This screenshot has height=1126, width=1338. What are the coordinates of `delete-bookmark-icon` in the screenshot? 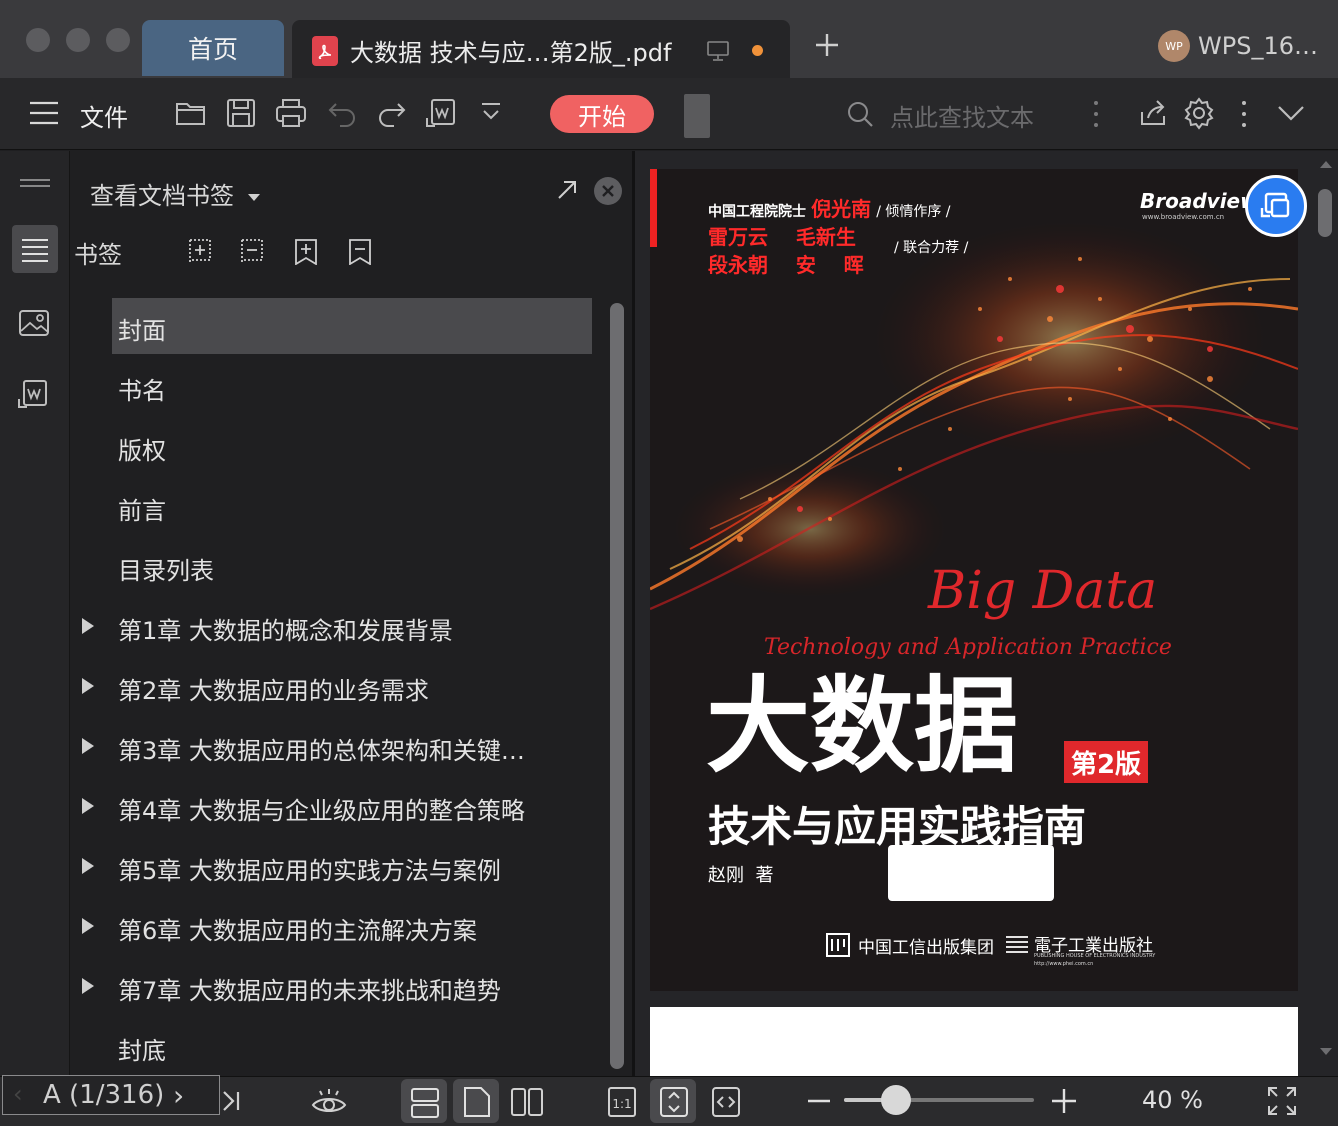 It's located at (360, 251).